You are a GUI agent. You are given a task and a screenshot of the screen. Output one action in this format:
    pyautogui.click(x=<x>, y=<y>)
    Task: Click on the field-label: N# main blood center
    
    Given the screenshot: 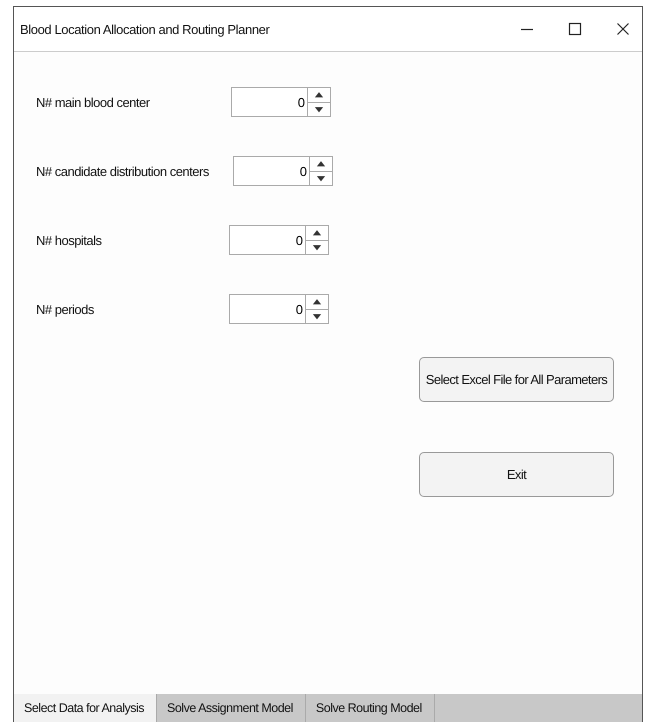 What is the action you would take?
    pyautogui.click(x=93, y=102)
    